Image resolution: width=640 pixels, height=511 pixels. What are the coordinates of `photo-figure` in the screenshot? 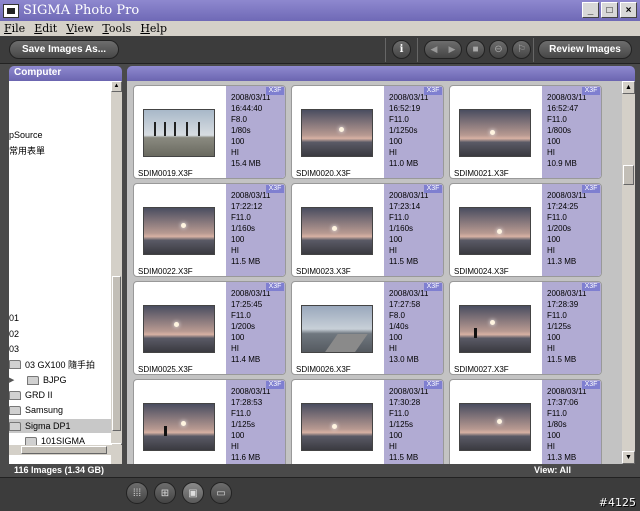 It's located at (475, 333).